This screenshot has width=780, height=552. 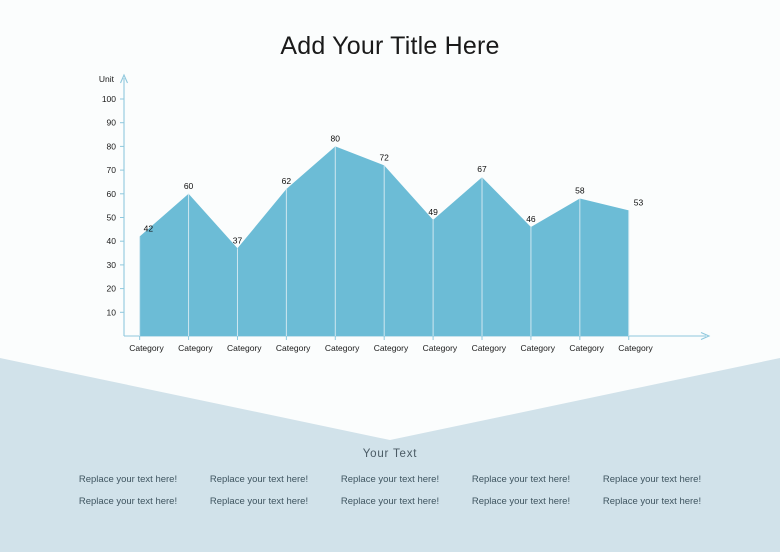 I want to click on data-point-label: 58, so click(x=580, y=191).